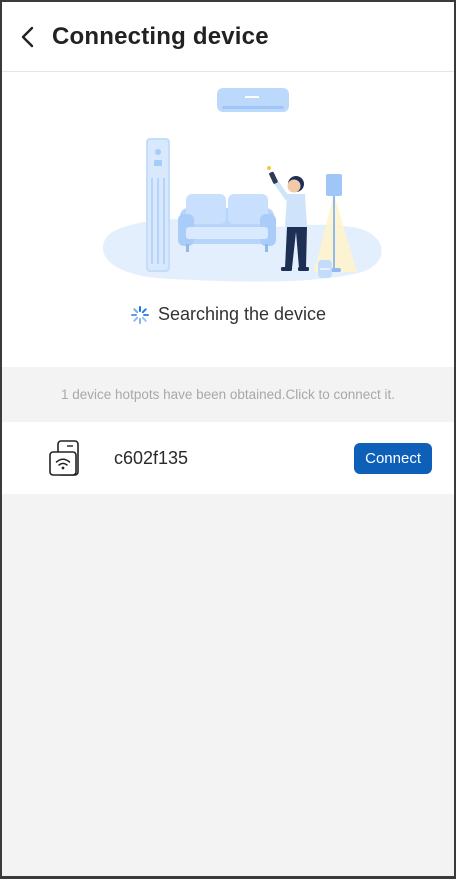 Image resolution: width=456 pixels, height=879 pixels. Describe the element at coordinates (64, 458) in the screenshot. I see `wifi-device-icon` at that location.